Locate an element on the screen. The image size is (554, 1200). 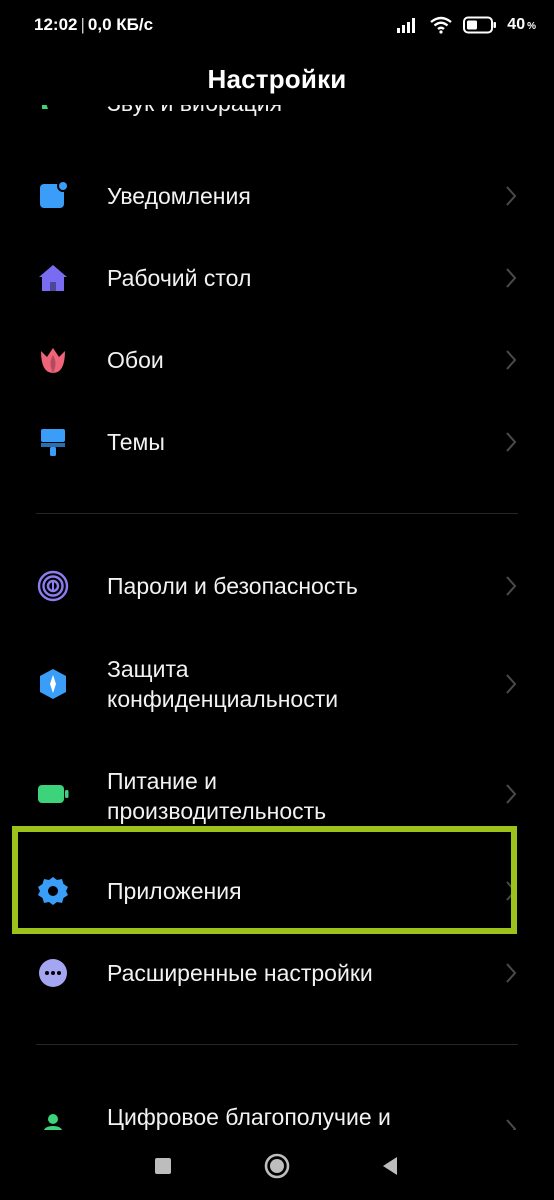
signal-icon is located at coordinates (408, 25).